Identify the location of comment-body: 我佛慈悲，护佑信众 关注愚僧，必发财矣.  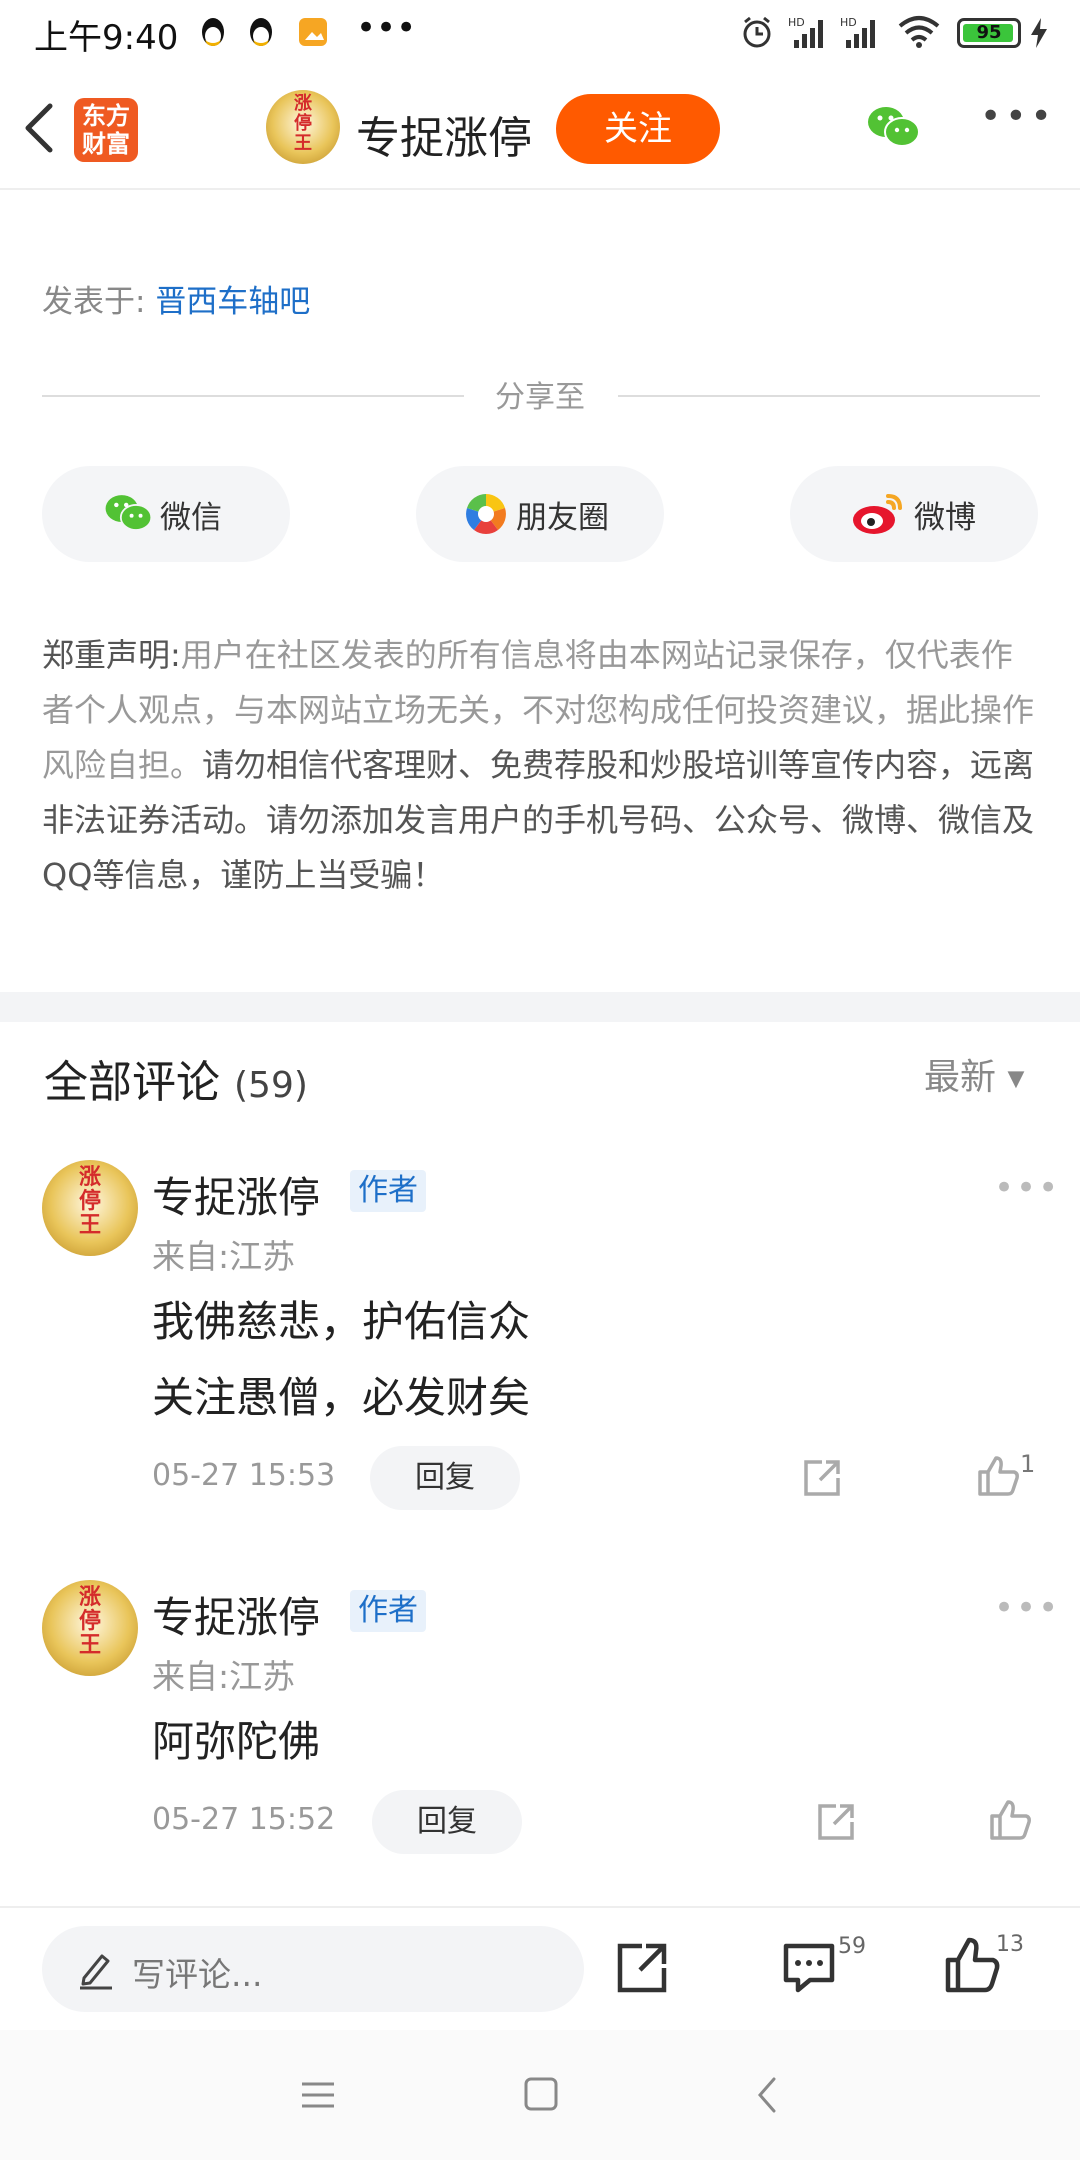
(341, 1360).